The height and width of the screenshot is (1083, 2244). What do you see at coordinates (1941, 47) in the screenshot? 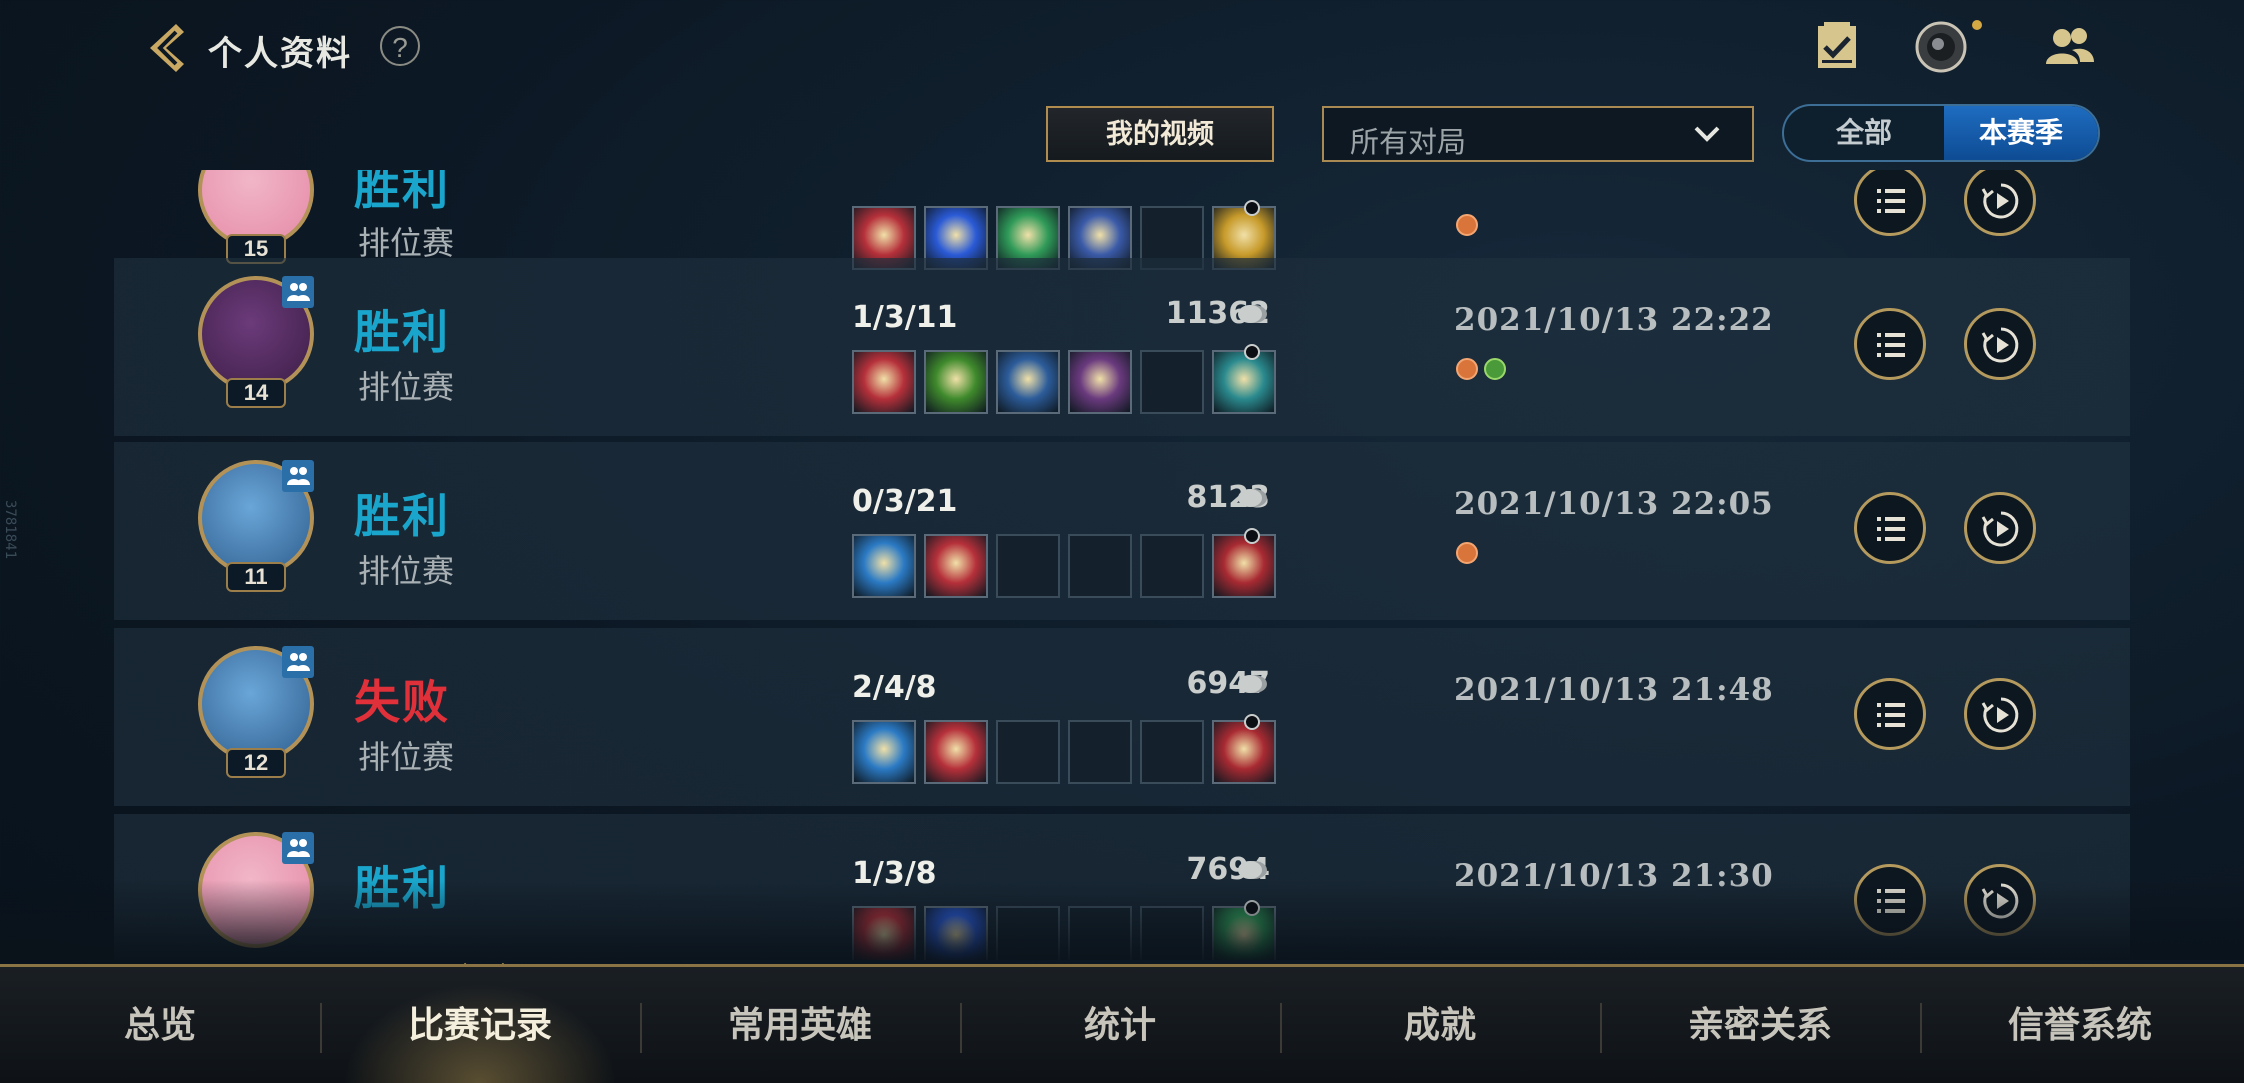
I see `profile-emblem-icon` at bounding box center [1941, 47].